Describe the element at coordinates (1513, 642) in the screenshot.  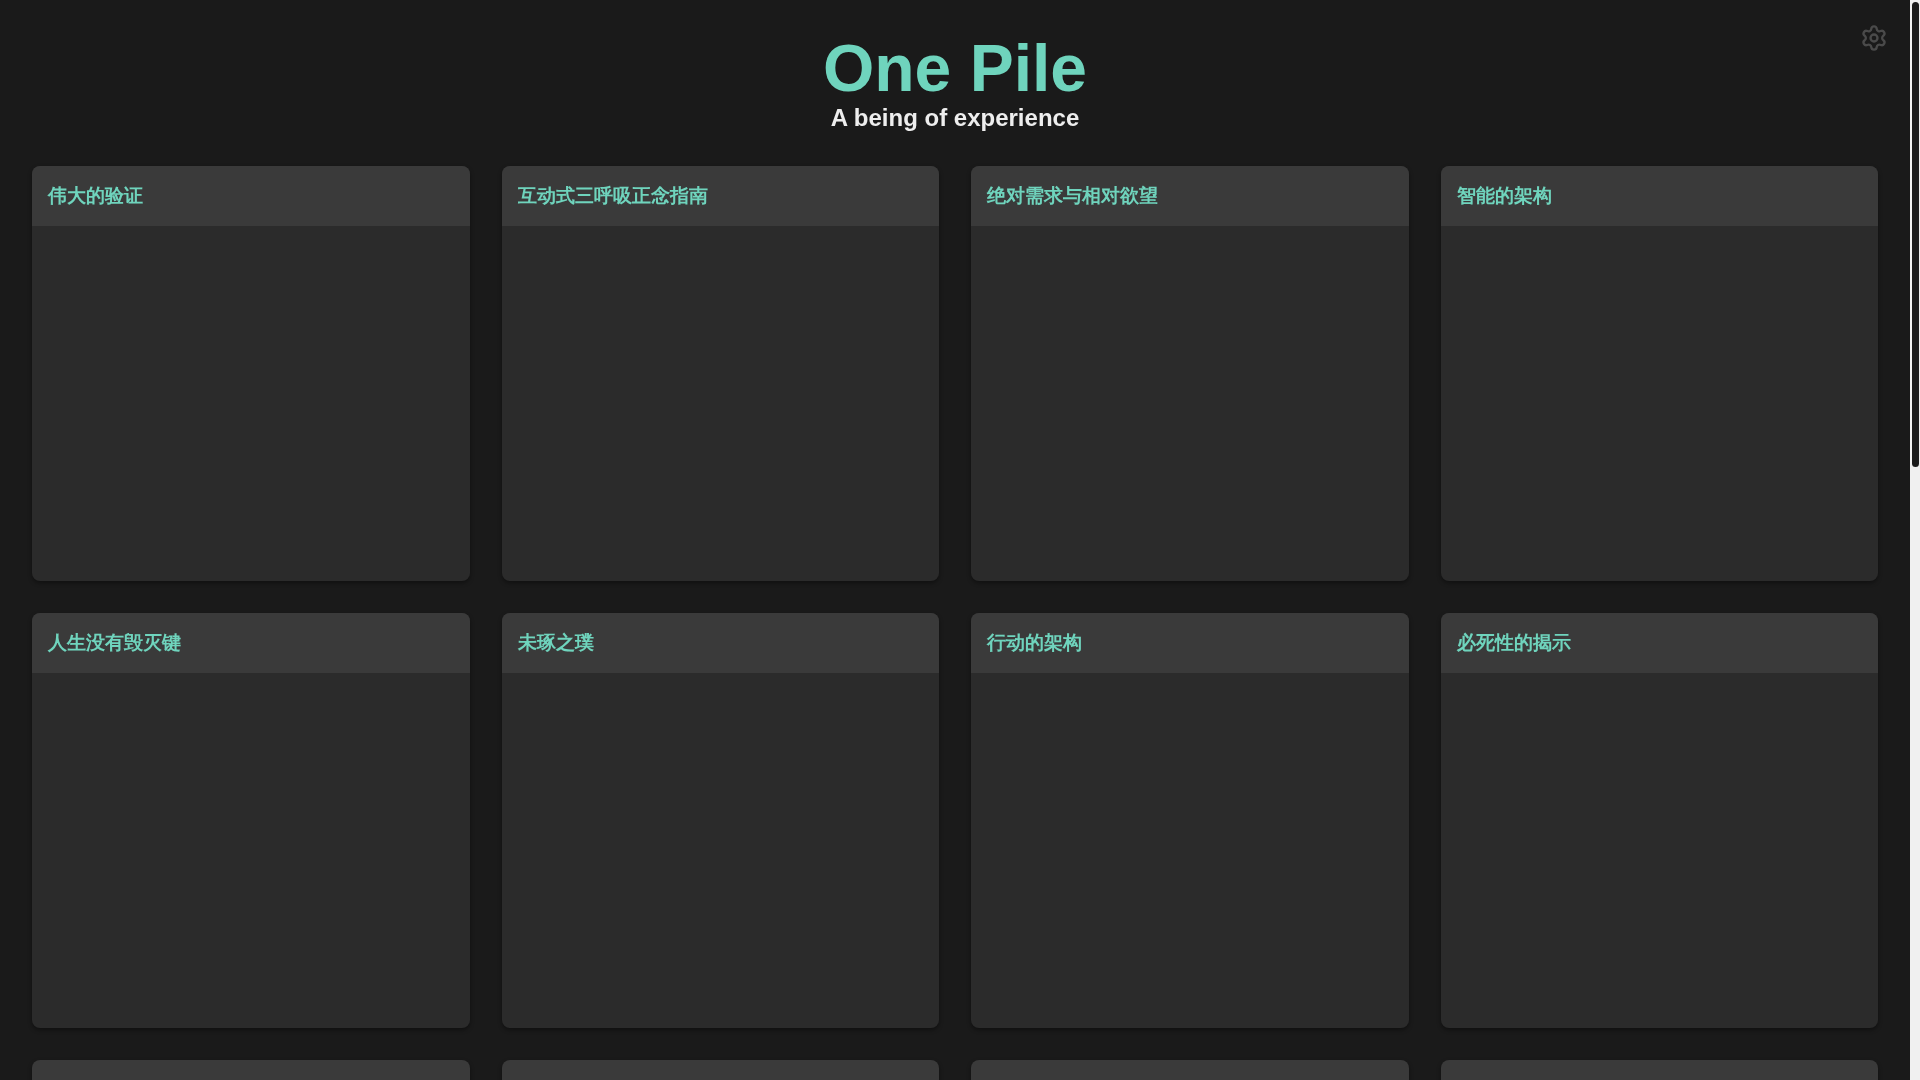
I see `card-title: 必死性的揭示` at that location.